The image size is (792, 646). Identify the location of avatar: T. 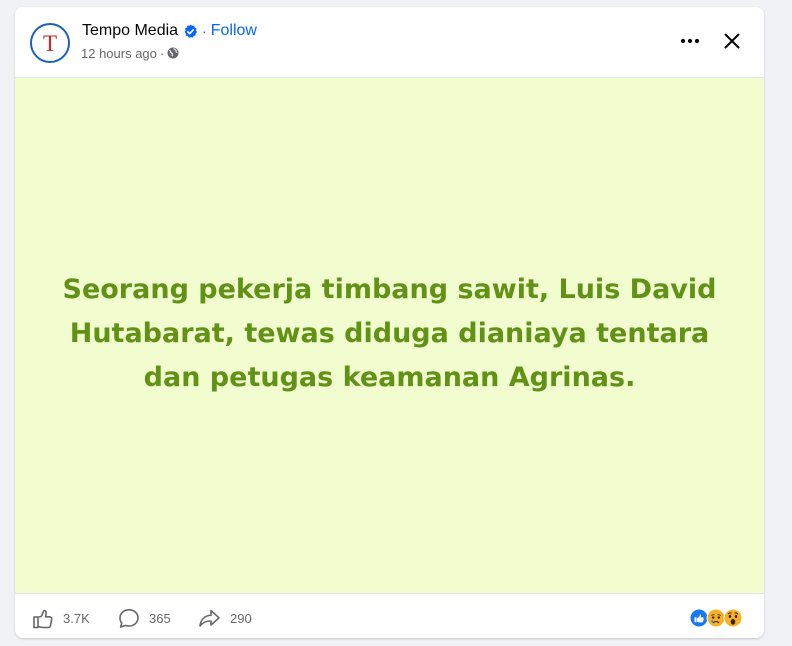
(50, 43).